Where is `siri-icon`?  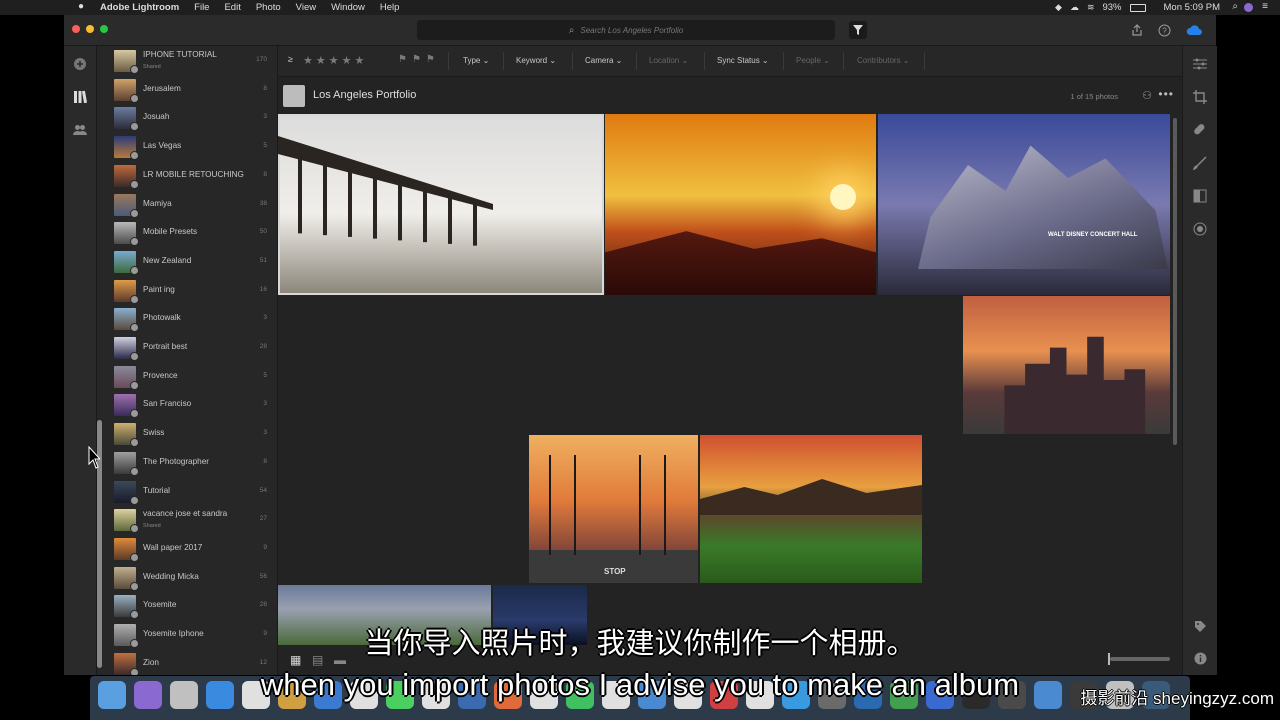 siri-icon is located at coordinates (1248, 7).